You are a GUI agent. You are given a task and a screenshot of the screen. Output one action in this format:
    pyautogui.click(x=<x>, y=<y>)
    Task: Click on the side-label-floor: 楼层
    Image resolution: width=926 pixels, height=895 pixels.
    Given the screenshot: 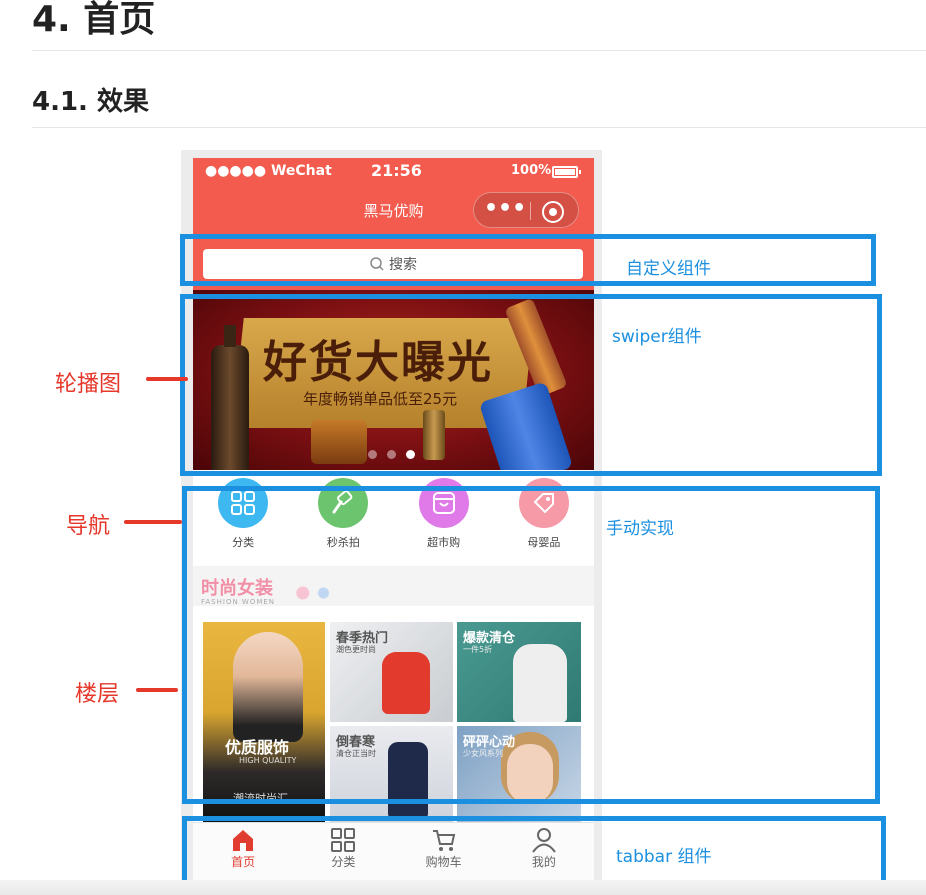 What is the action you would take?
    pyautogui.click(x=97, y=694)
    